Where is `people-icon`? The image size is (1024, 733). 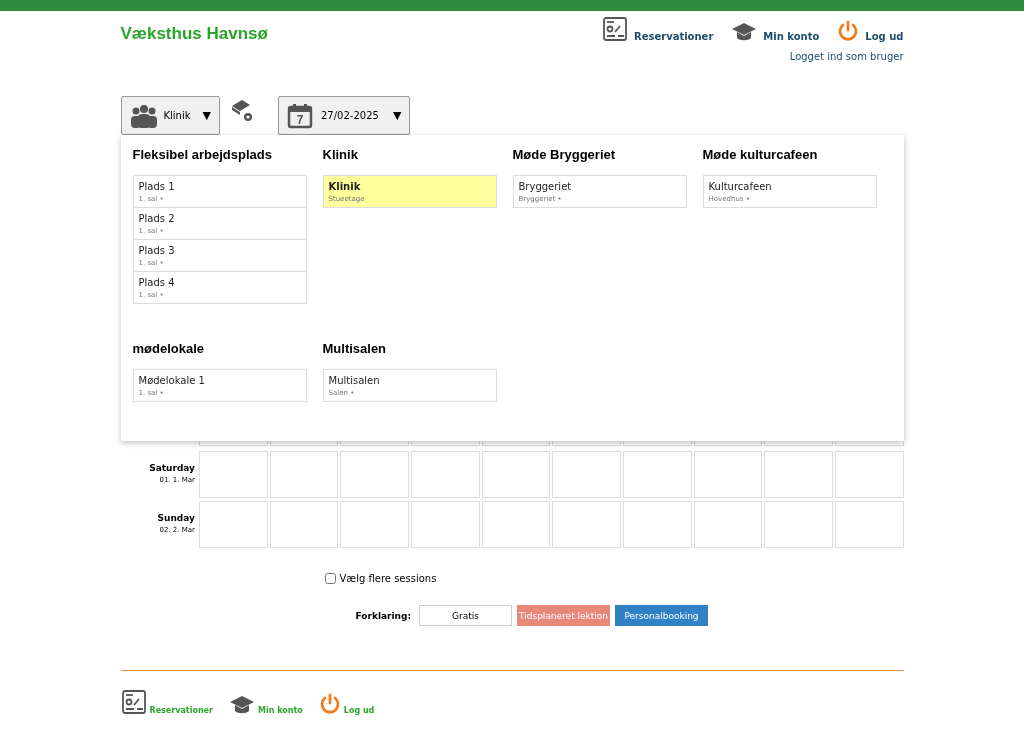 people-icon is located at coordinates (143, 115).